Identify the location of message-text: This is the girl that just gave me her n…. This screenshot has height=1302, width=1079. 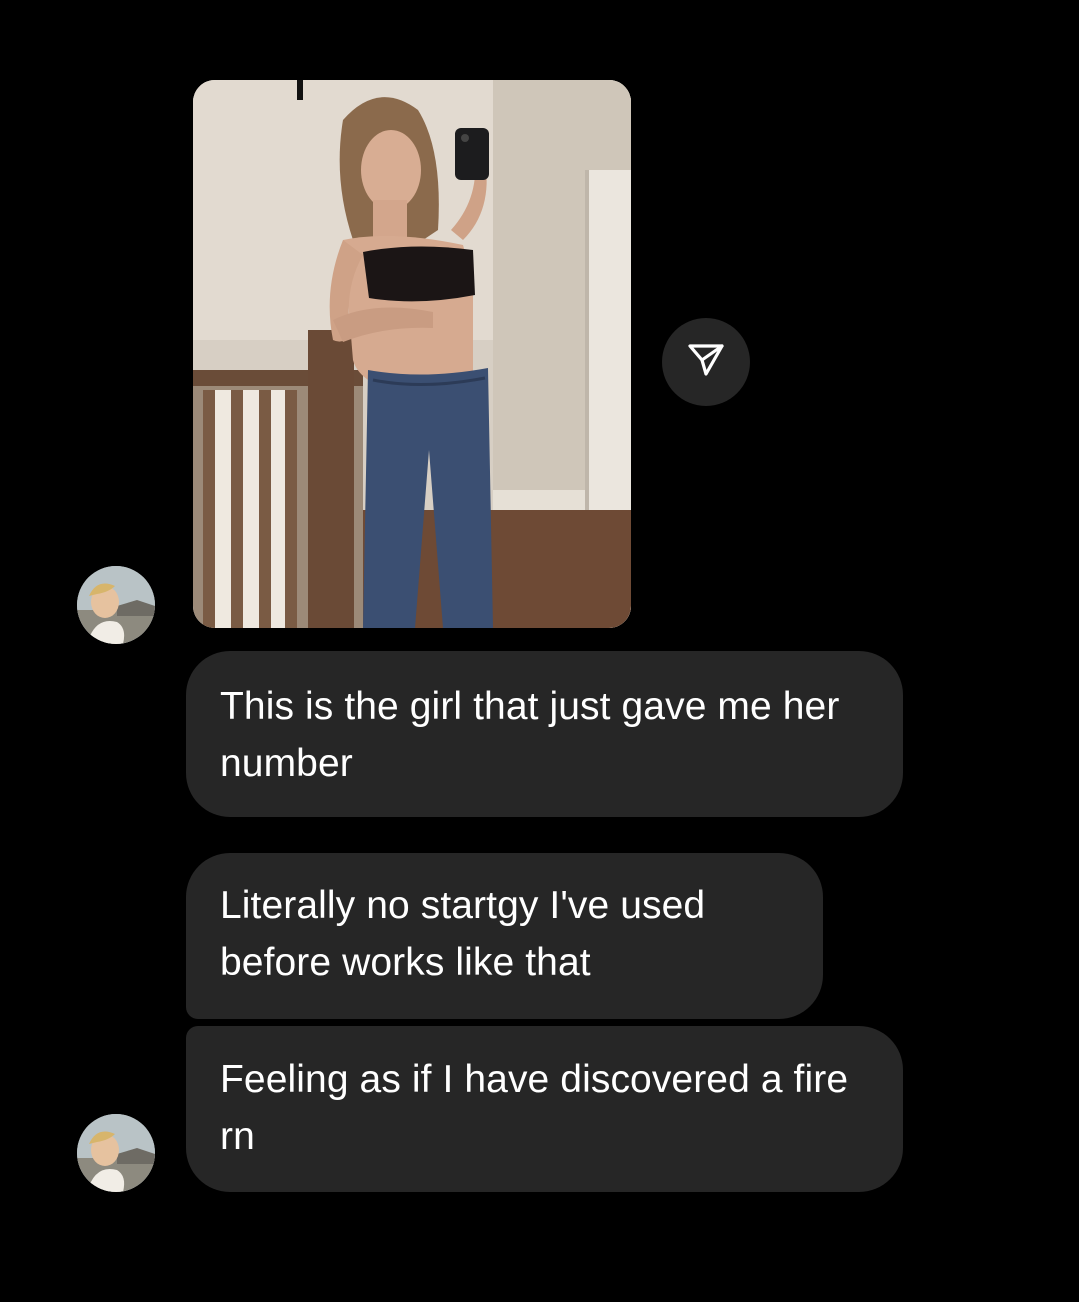
(530, 735).